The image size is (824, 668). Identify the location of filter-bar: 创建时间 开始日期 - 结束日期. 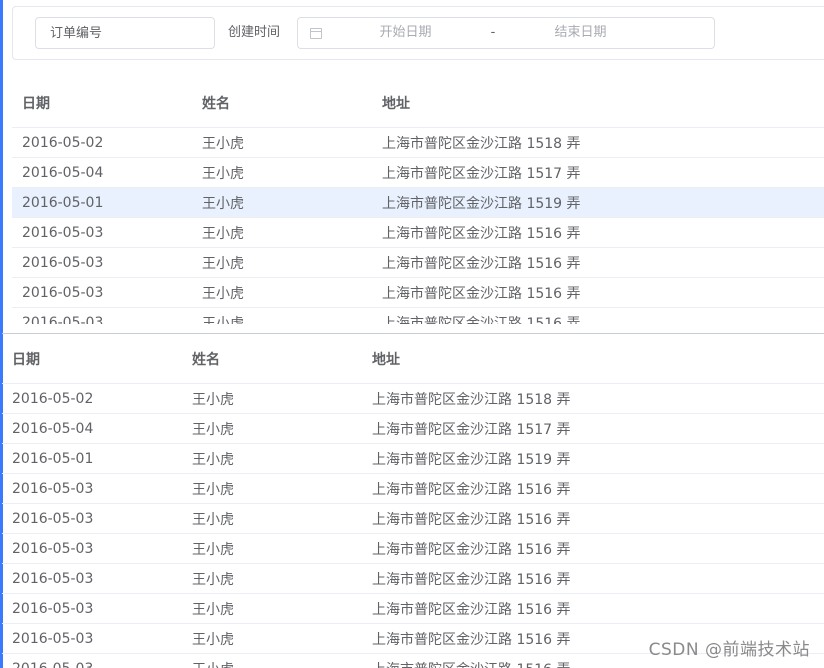
(418, 33).